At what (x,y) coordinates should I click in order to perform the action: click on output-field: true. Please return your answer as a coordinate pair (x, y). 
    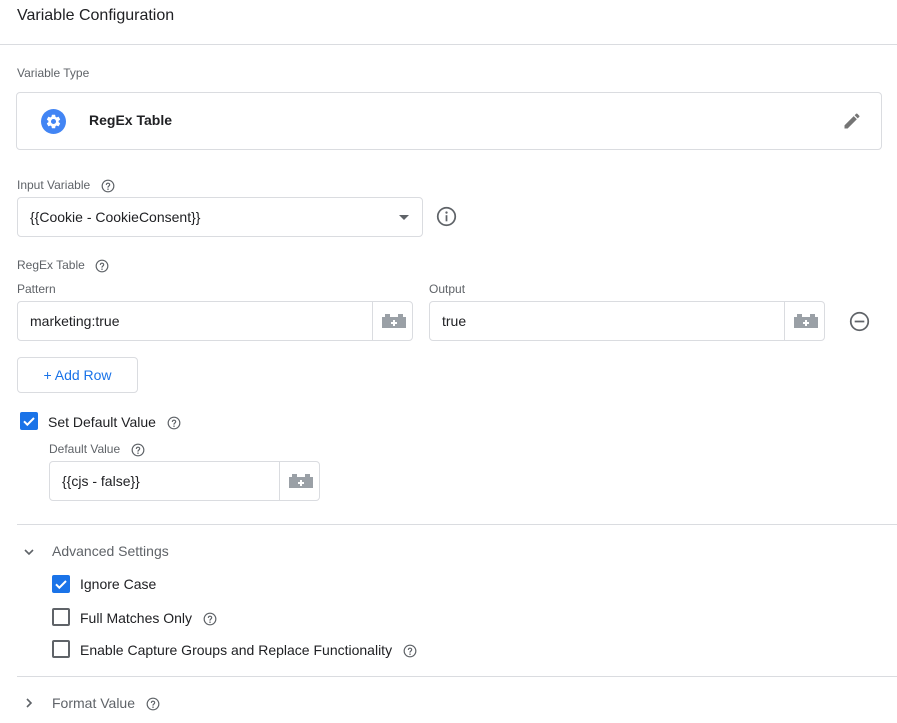
    Looking at the image, I should click on (627, 321).